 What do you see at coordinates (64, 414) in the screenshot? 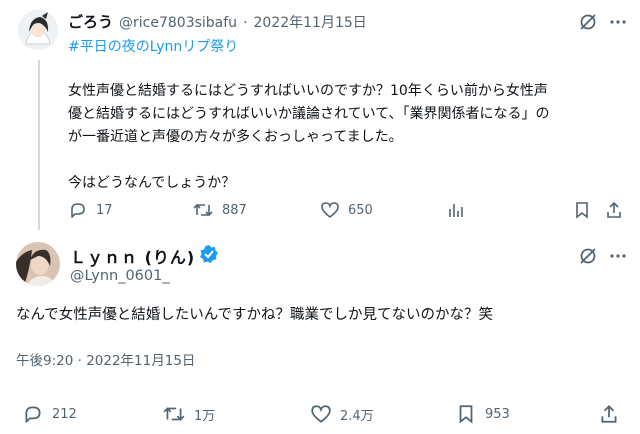
I see `reply-count: 212` at bounding box center [64, 414].